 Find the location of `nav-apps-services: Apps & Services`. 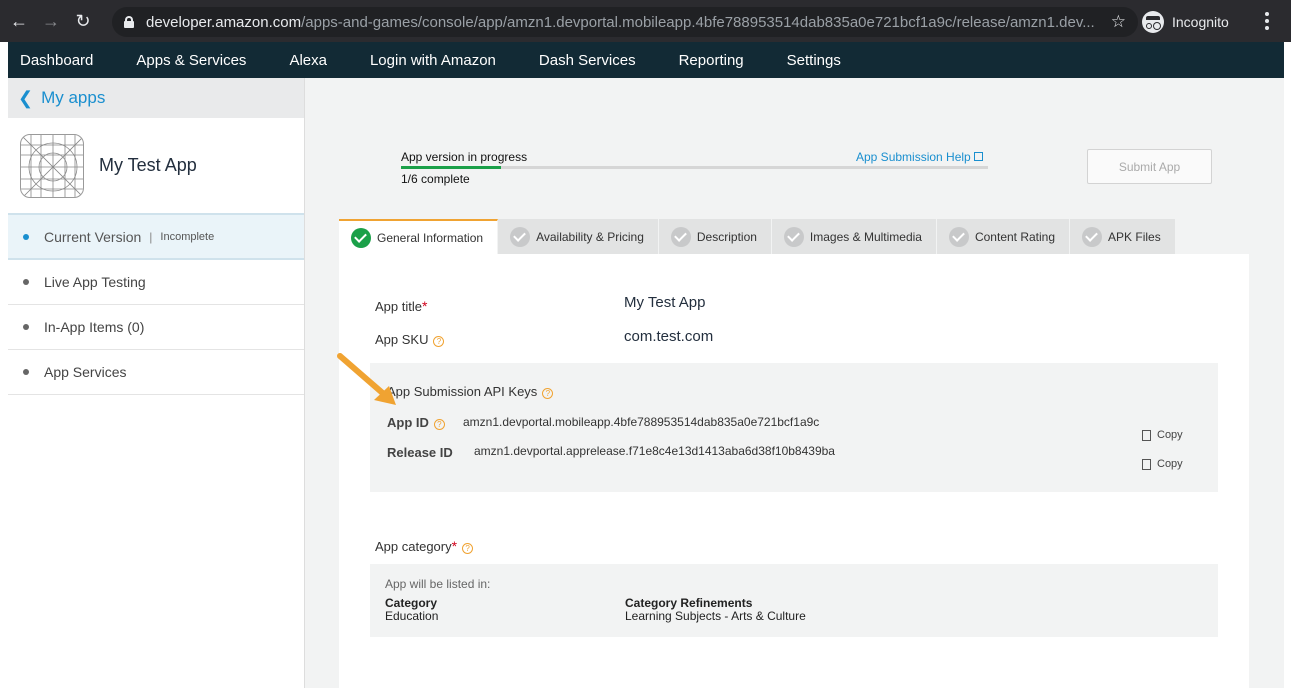

nav-apps-services: Apps & Services is located at coordinates (191, 60).